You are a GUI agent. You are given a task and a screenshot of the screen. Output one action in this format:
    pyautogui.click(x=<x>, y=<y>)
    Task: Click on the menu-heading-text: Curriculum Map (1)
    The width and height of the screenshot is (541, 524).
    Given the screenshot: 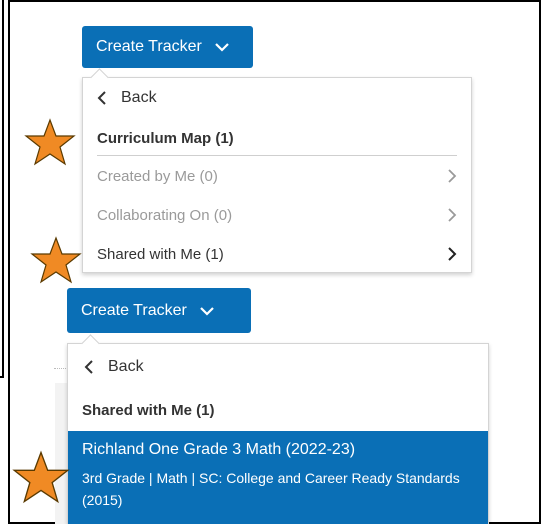 What is the action you would take?
    pyautogui.click(x=165, y=138)
    